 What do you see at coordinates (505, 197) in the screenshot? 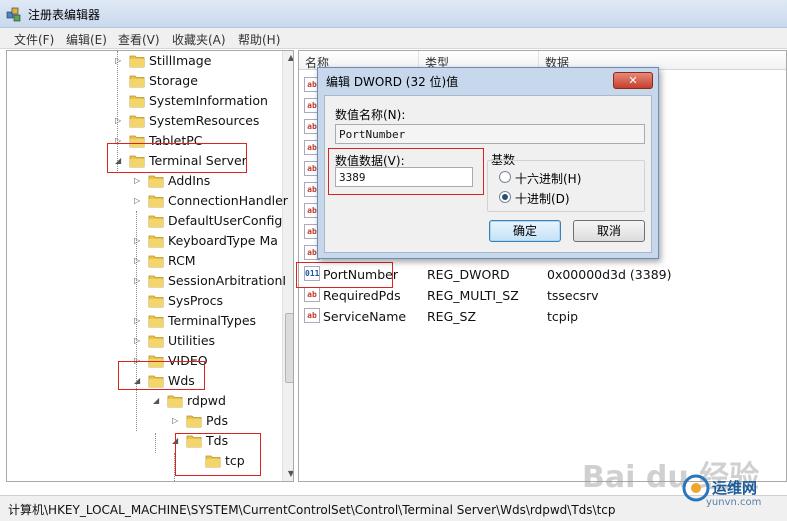
I see `dec-radio` at bounding box center [505, 197].